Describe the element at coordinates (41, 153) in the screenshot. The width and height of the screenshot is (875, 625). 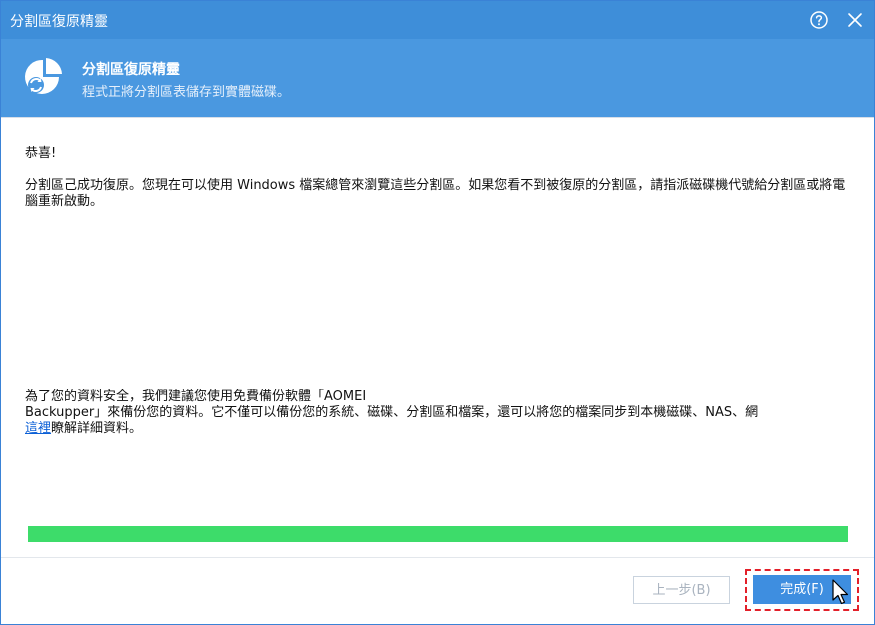
I see `congrats-text: 恭喜!` at that location.